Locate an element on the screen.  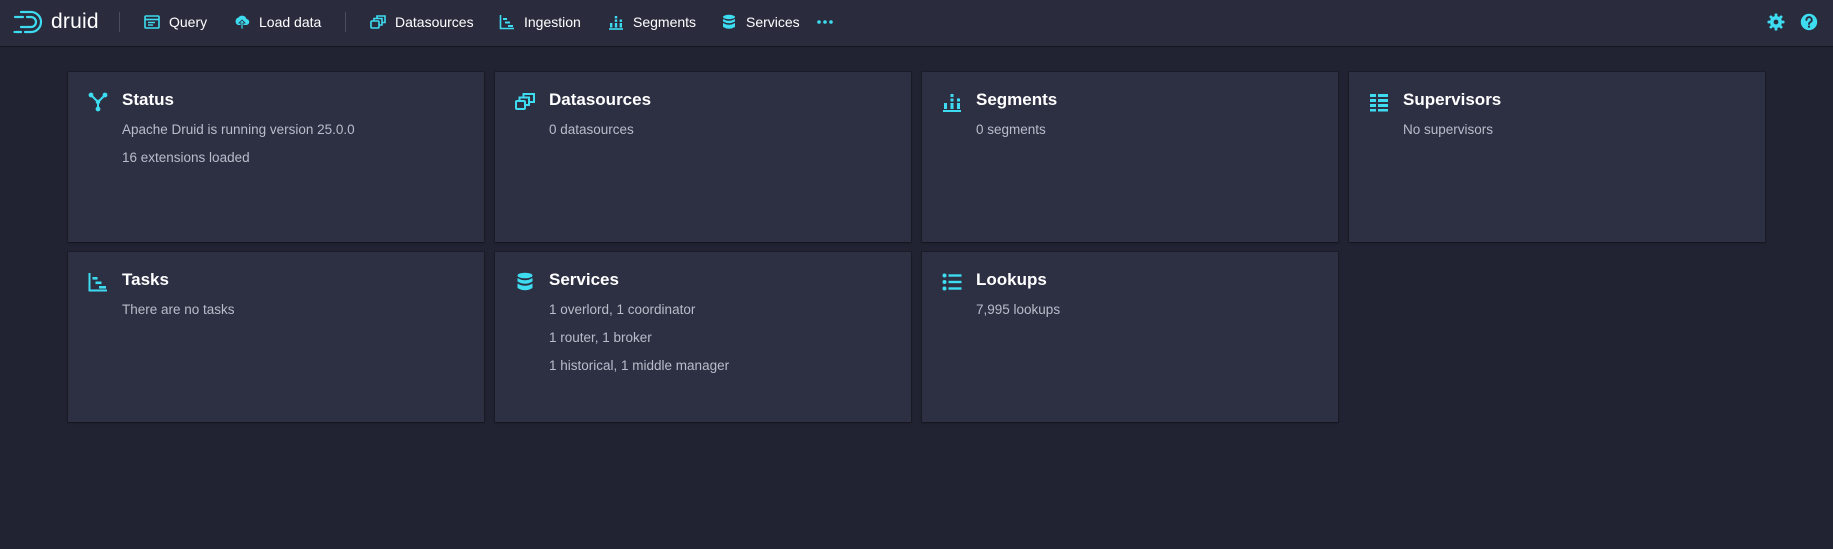
nav-datasources-label: Datasources is located at coordinates (434, 22).